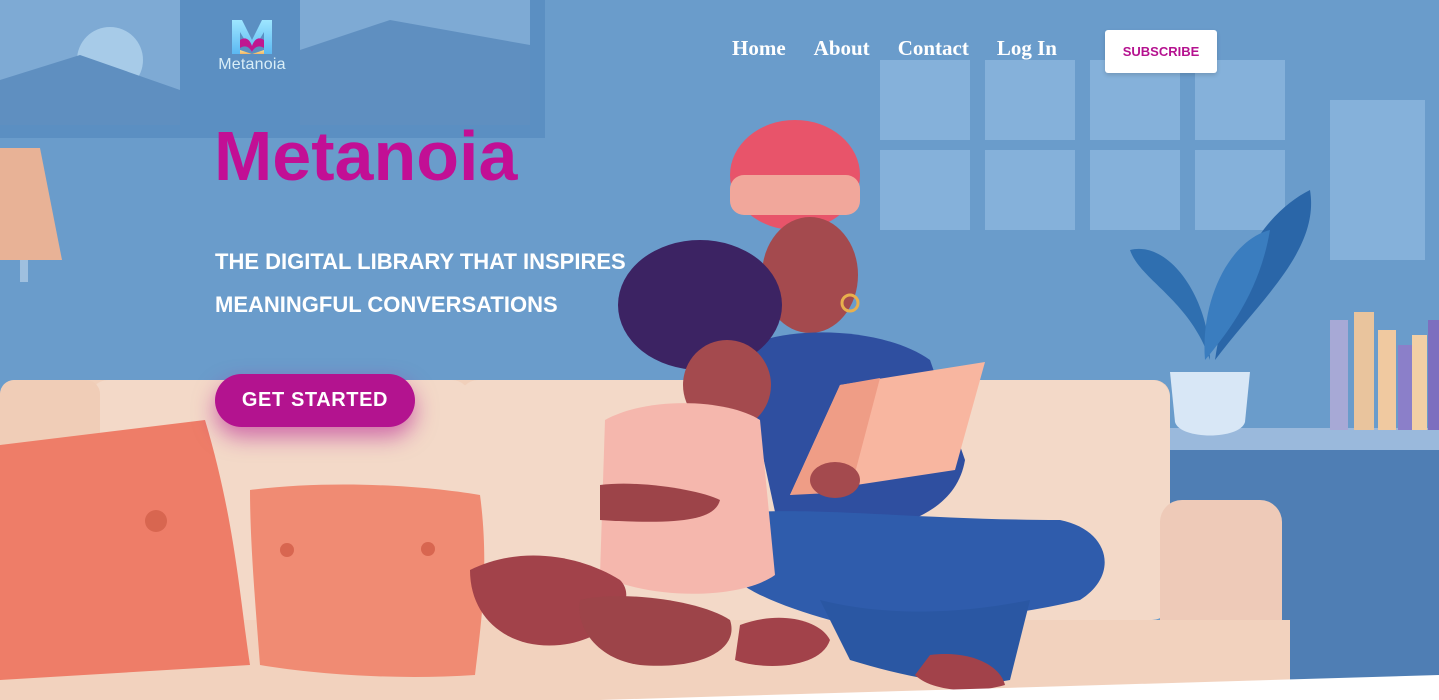 The width and height of the screenshot is (1439, 700). Describe the element at coordinates (366, 156) in the screenshot. I see `hero-title: Metanoia` at that location.